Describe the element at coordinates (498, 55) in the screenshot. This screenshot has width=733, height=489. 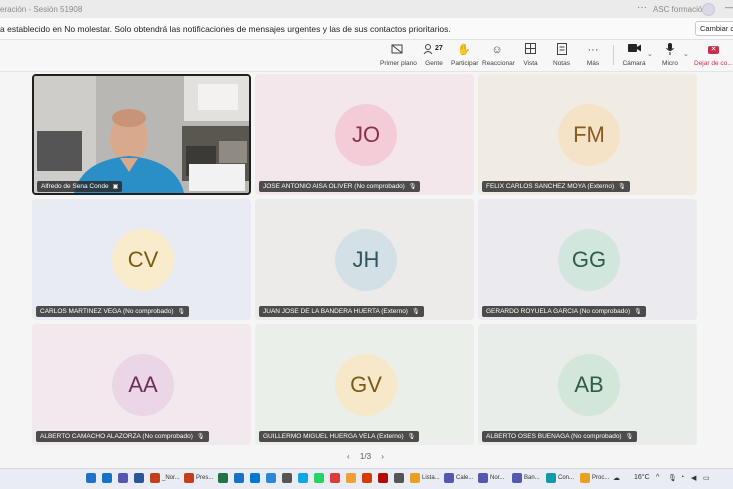
I see `reaction-button: ☺ Reaccionar` at that location.